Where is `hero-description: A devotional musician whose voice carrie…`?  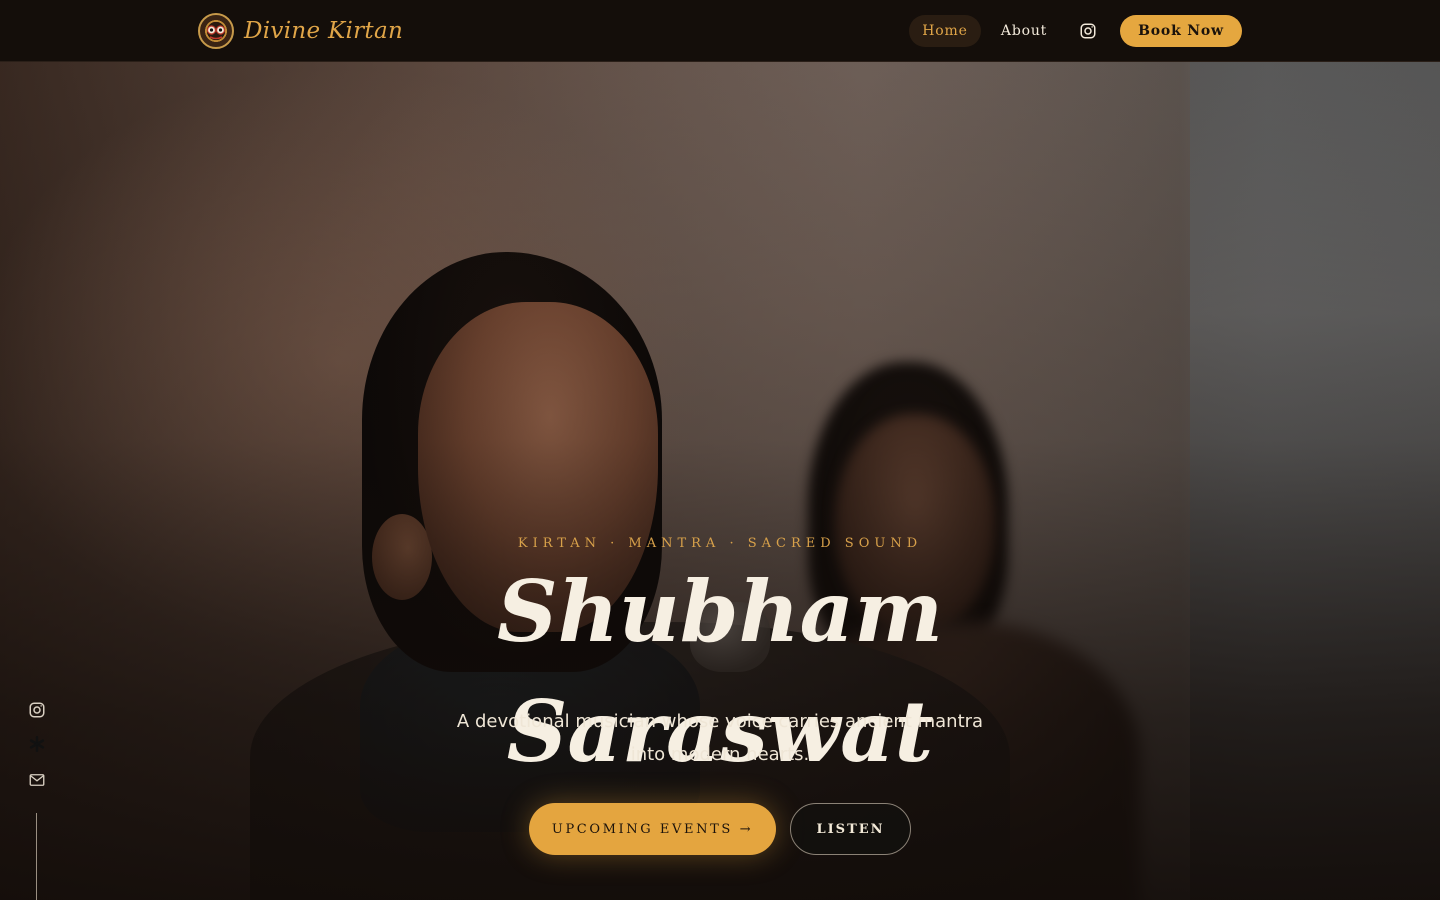 hero-description: A devotional musician whose voice carrie… is located at coordinates (720, 738).